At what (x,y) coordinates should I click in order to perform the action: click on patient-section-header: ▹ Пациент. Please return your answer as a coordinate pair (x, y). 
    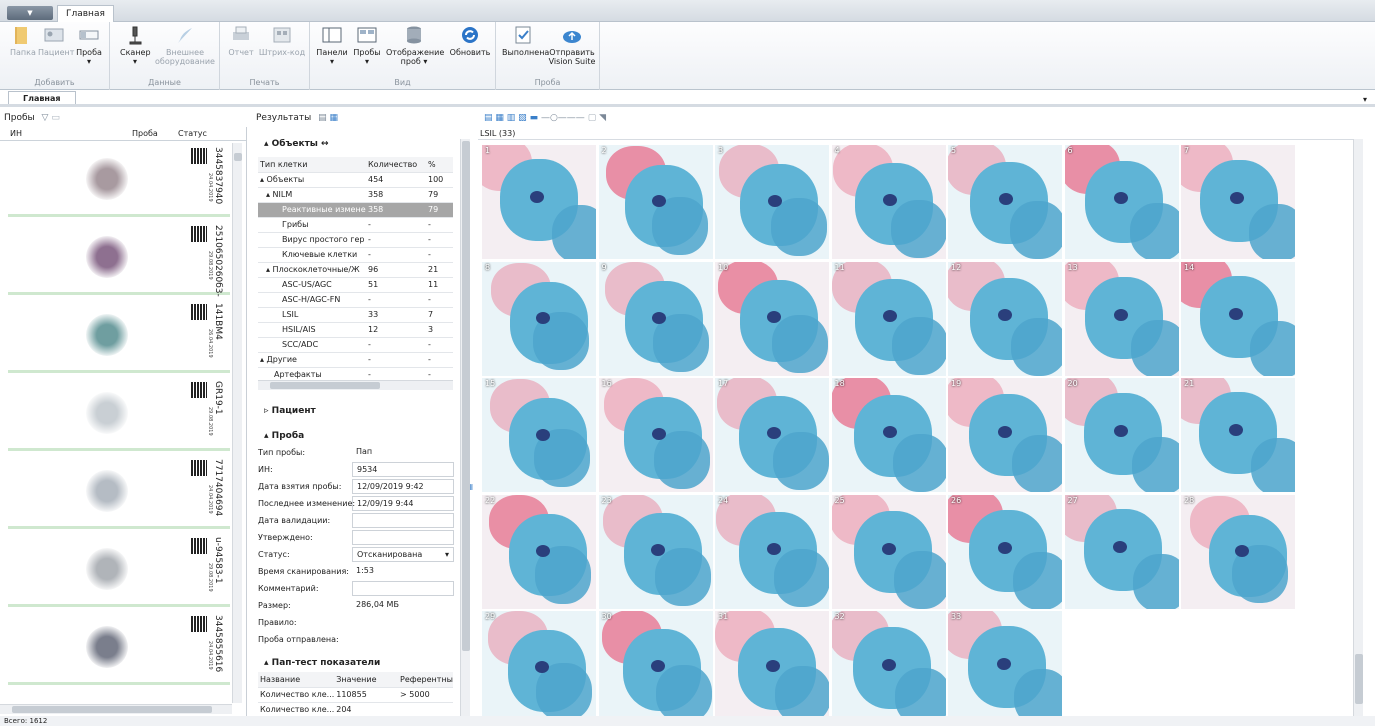
    Looking at the image, I should click on (290, 411).